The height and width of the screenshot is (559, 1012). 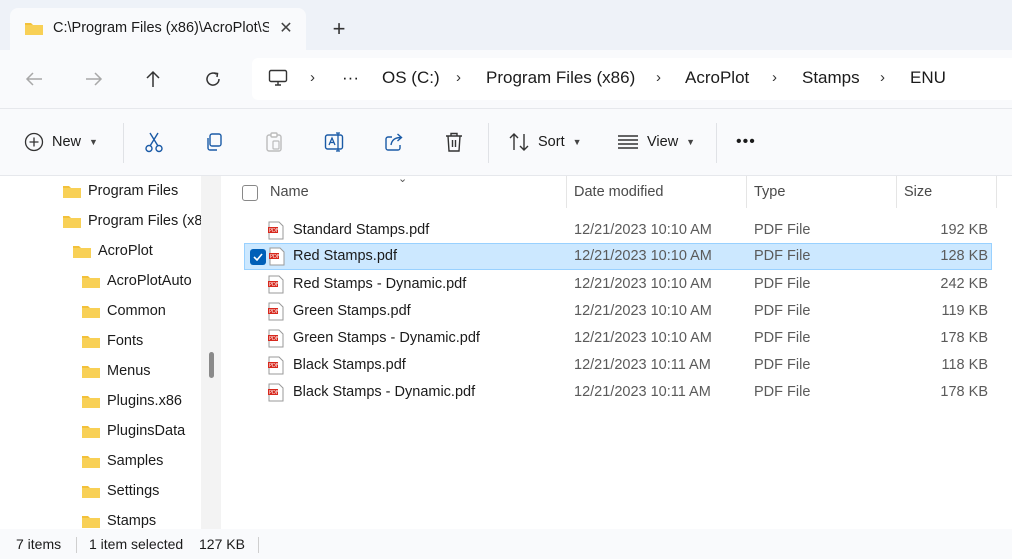 I want to click on copy-button, so click(x=214, y=142).